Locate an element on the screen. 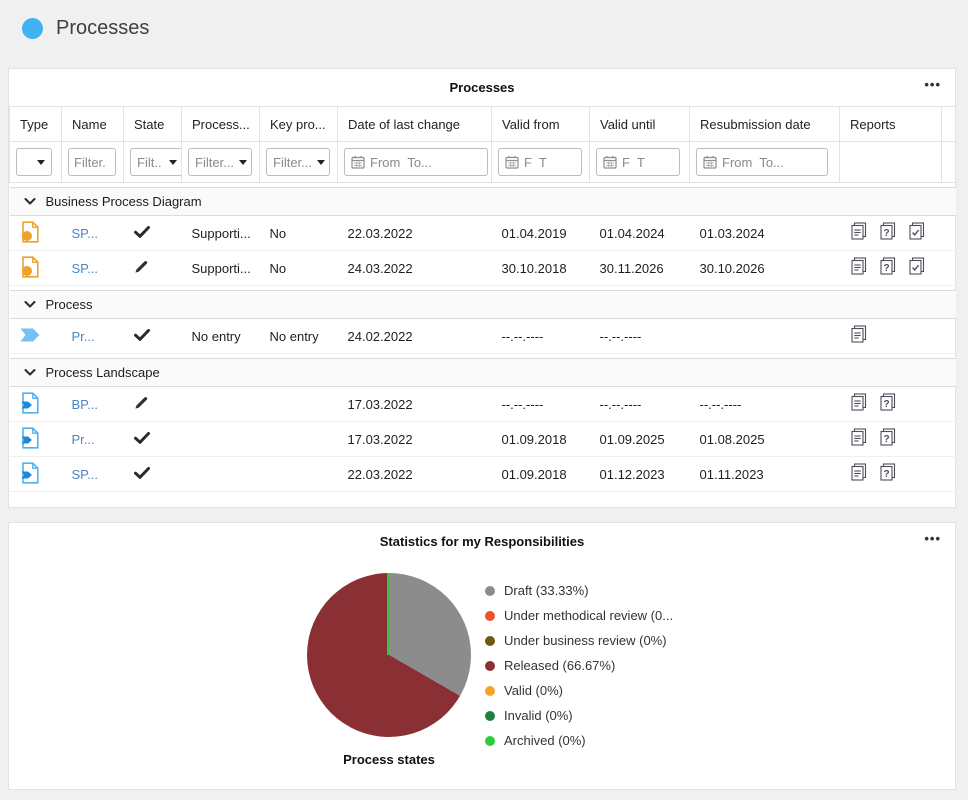 This screenshot has width=968, height=800. cell-key-process: No is located at coordinates (298, 268).